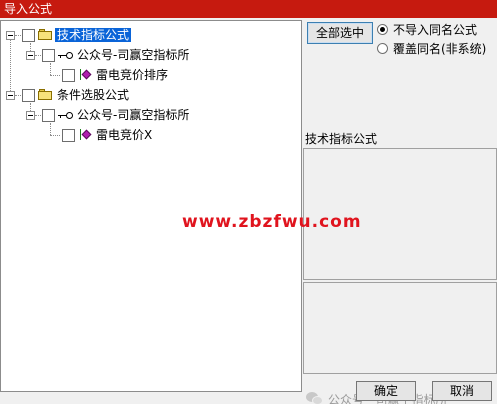  Describe the element at coordinates (93, 35) in the screenshot. I see `tree-node-label: 技术指标公式` at that location.